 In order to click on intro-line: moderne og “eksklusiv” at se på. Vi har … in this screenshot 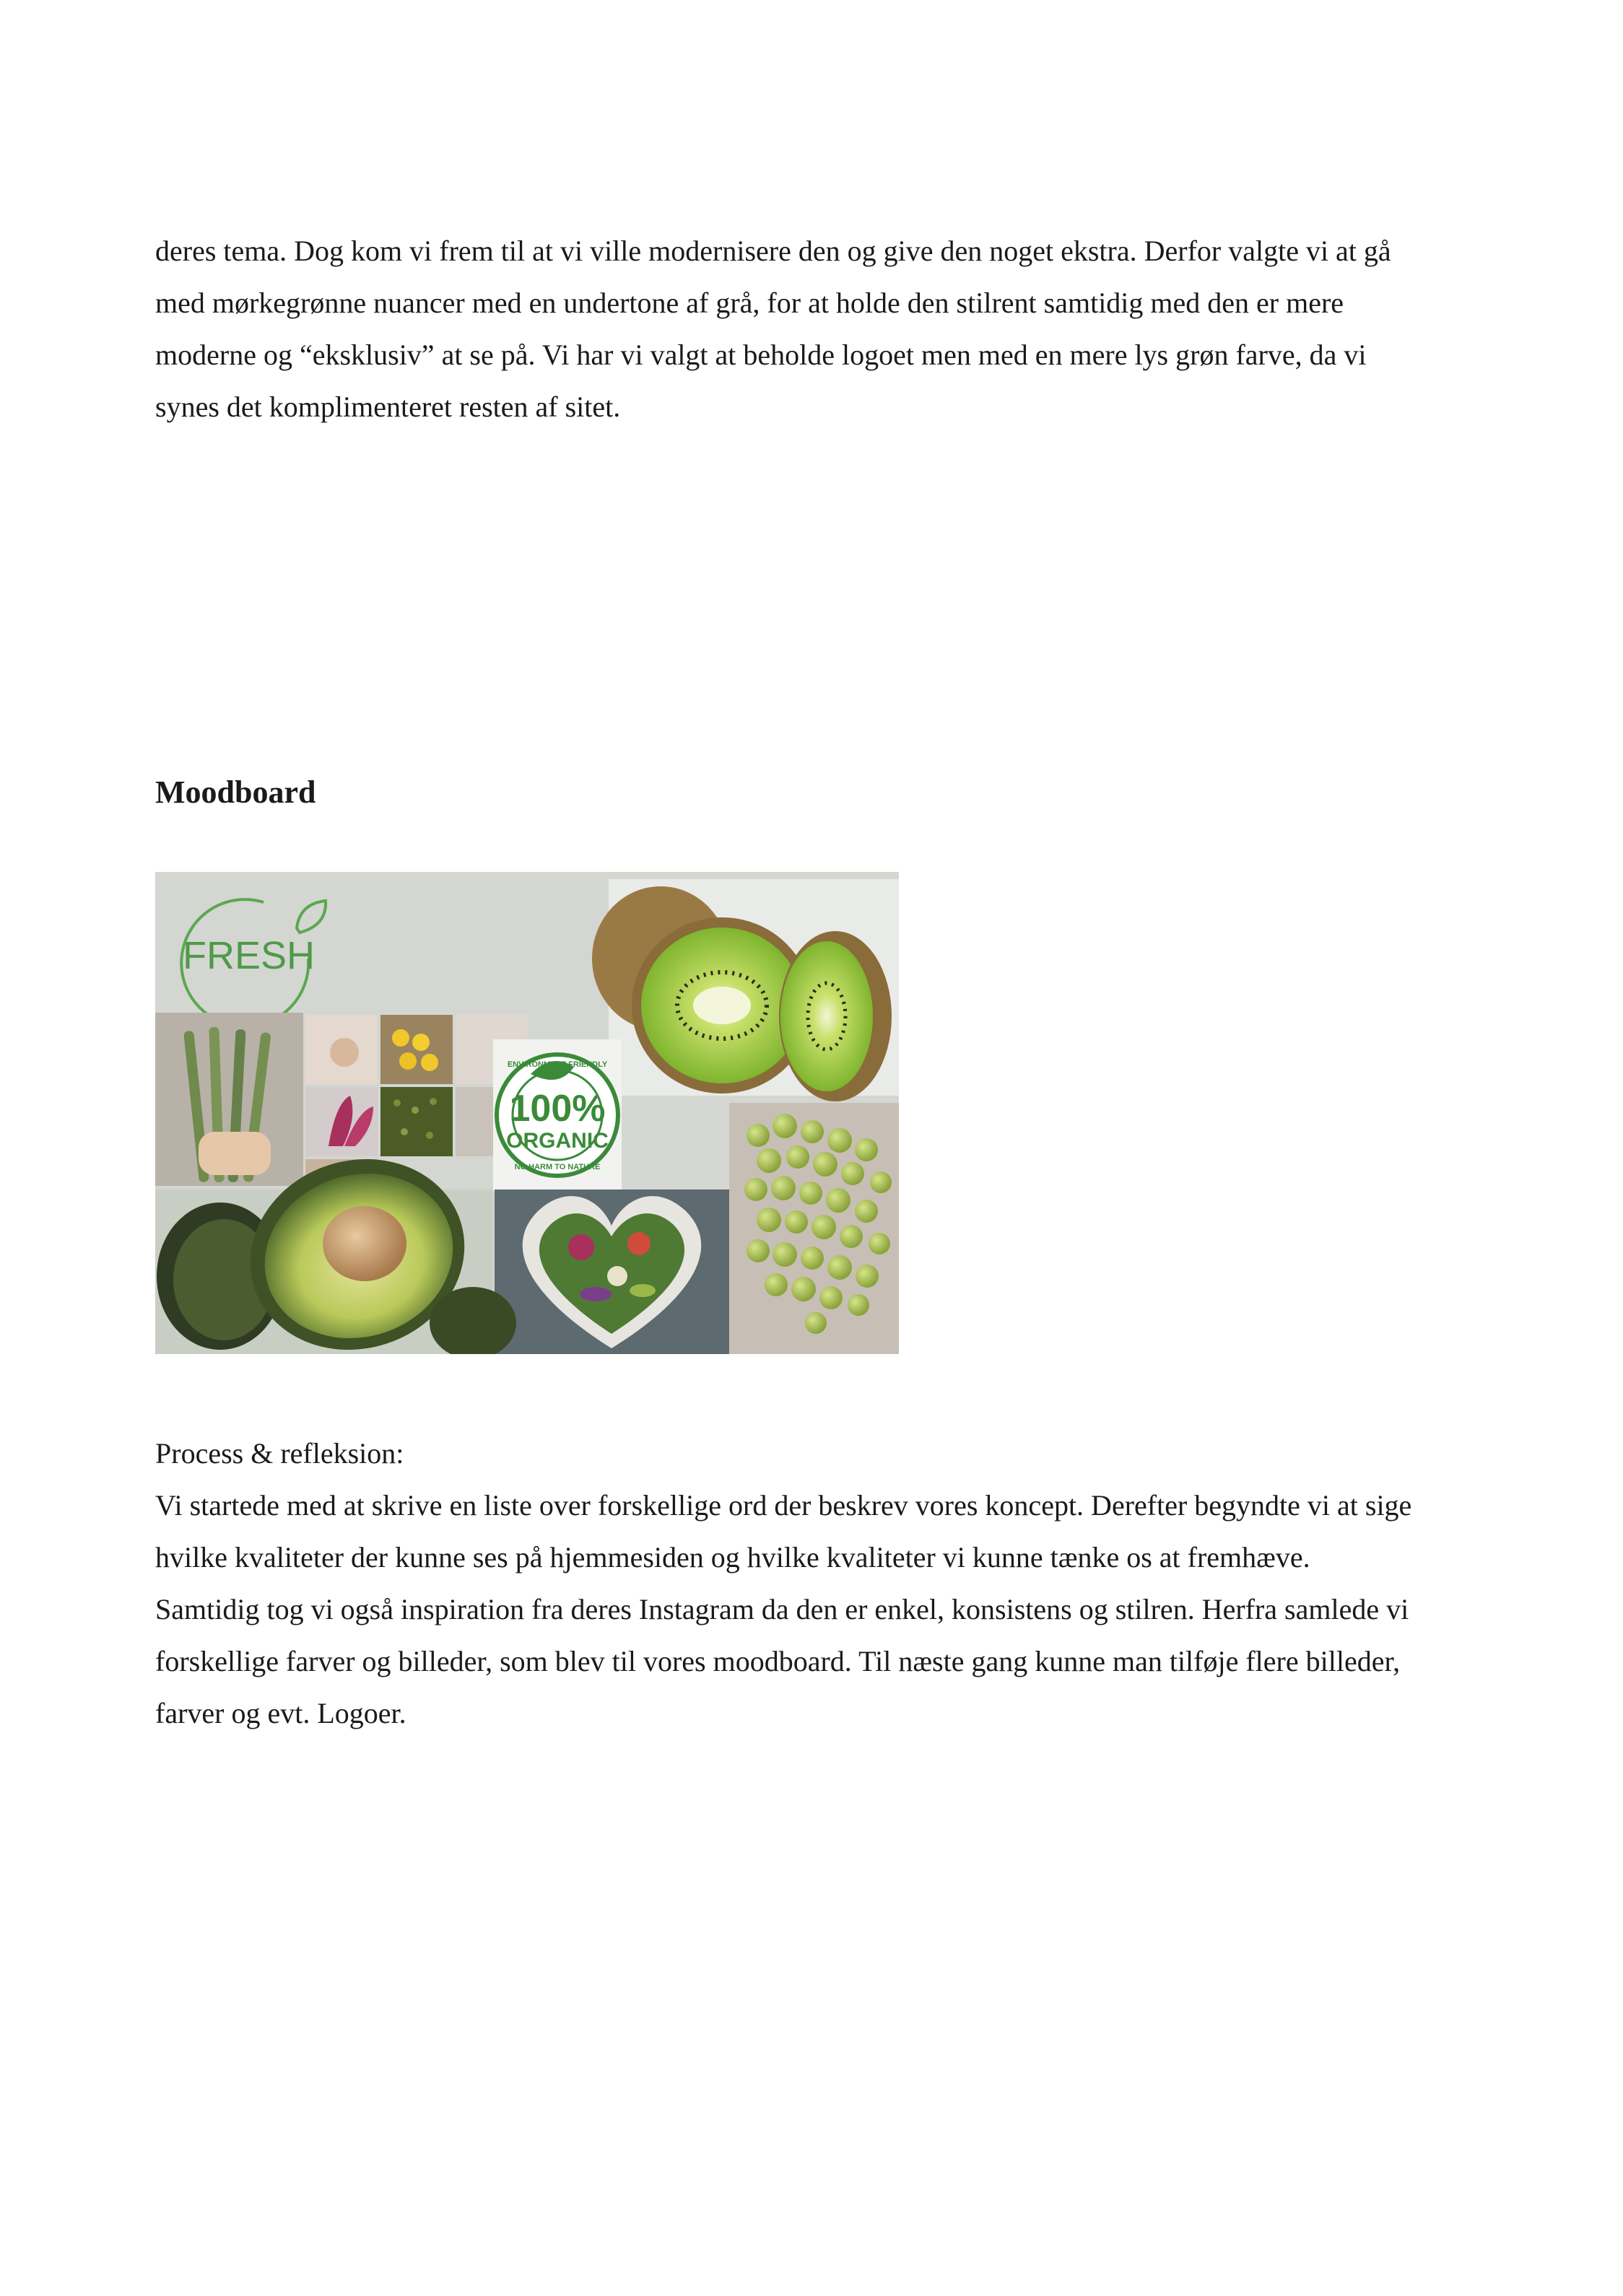, I will do `click(761, 355)`.